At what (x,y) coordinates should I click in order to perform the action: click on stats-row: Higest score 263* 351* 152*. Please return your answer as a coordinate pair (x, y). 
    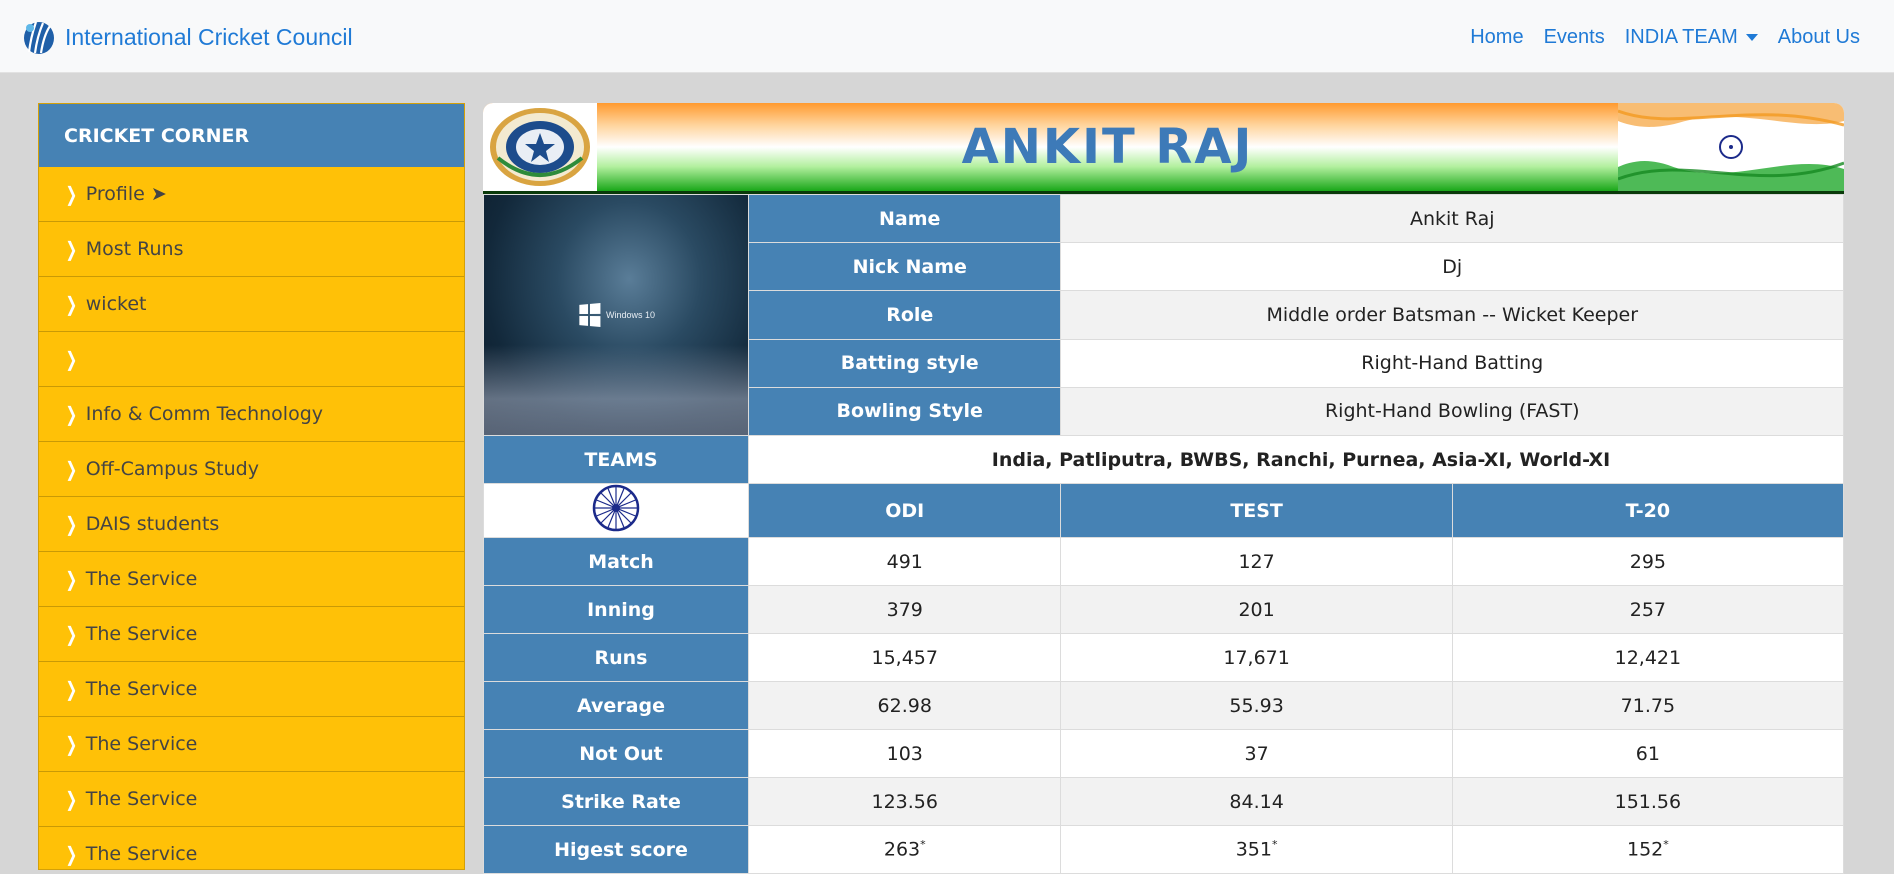
    Looking at the image, I should click on (1164, 849).